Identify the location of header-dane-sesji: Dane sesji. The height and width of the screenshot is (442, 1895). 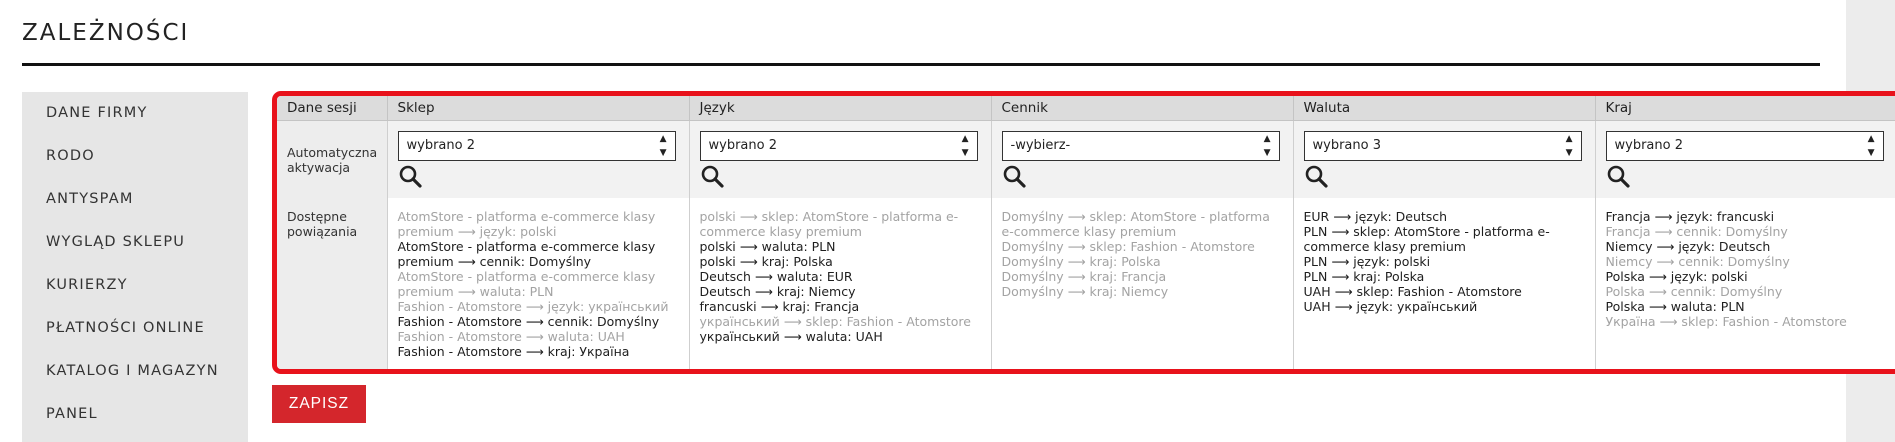
(332, 108).